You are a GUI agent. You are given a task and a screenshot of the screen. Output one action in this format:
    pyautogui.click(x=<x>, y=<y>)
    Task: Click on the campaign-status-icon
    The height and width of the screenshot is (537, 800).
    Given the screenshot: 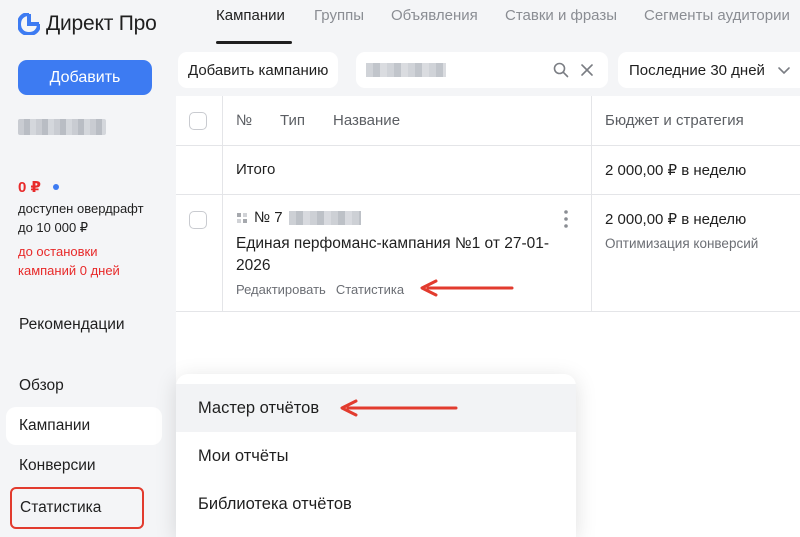 What is the action you would take?
    pyautogui.click(x=242, y=217)
    